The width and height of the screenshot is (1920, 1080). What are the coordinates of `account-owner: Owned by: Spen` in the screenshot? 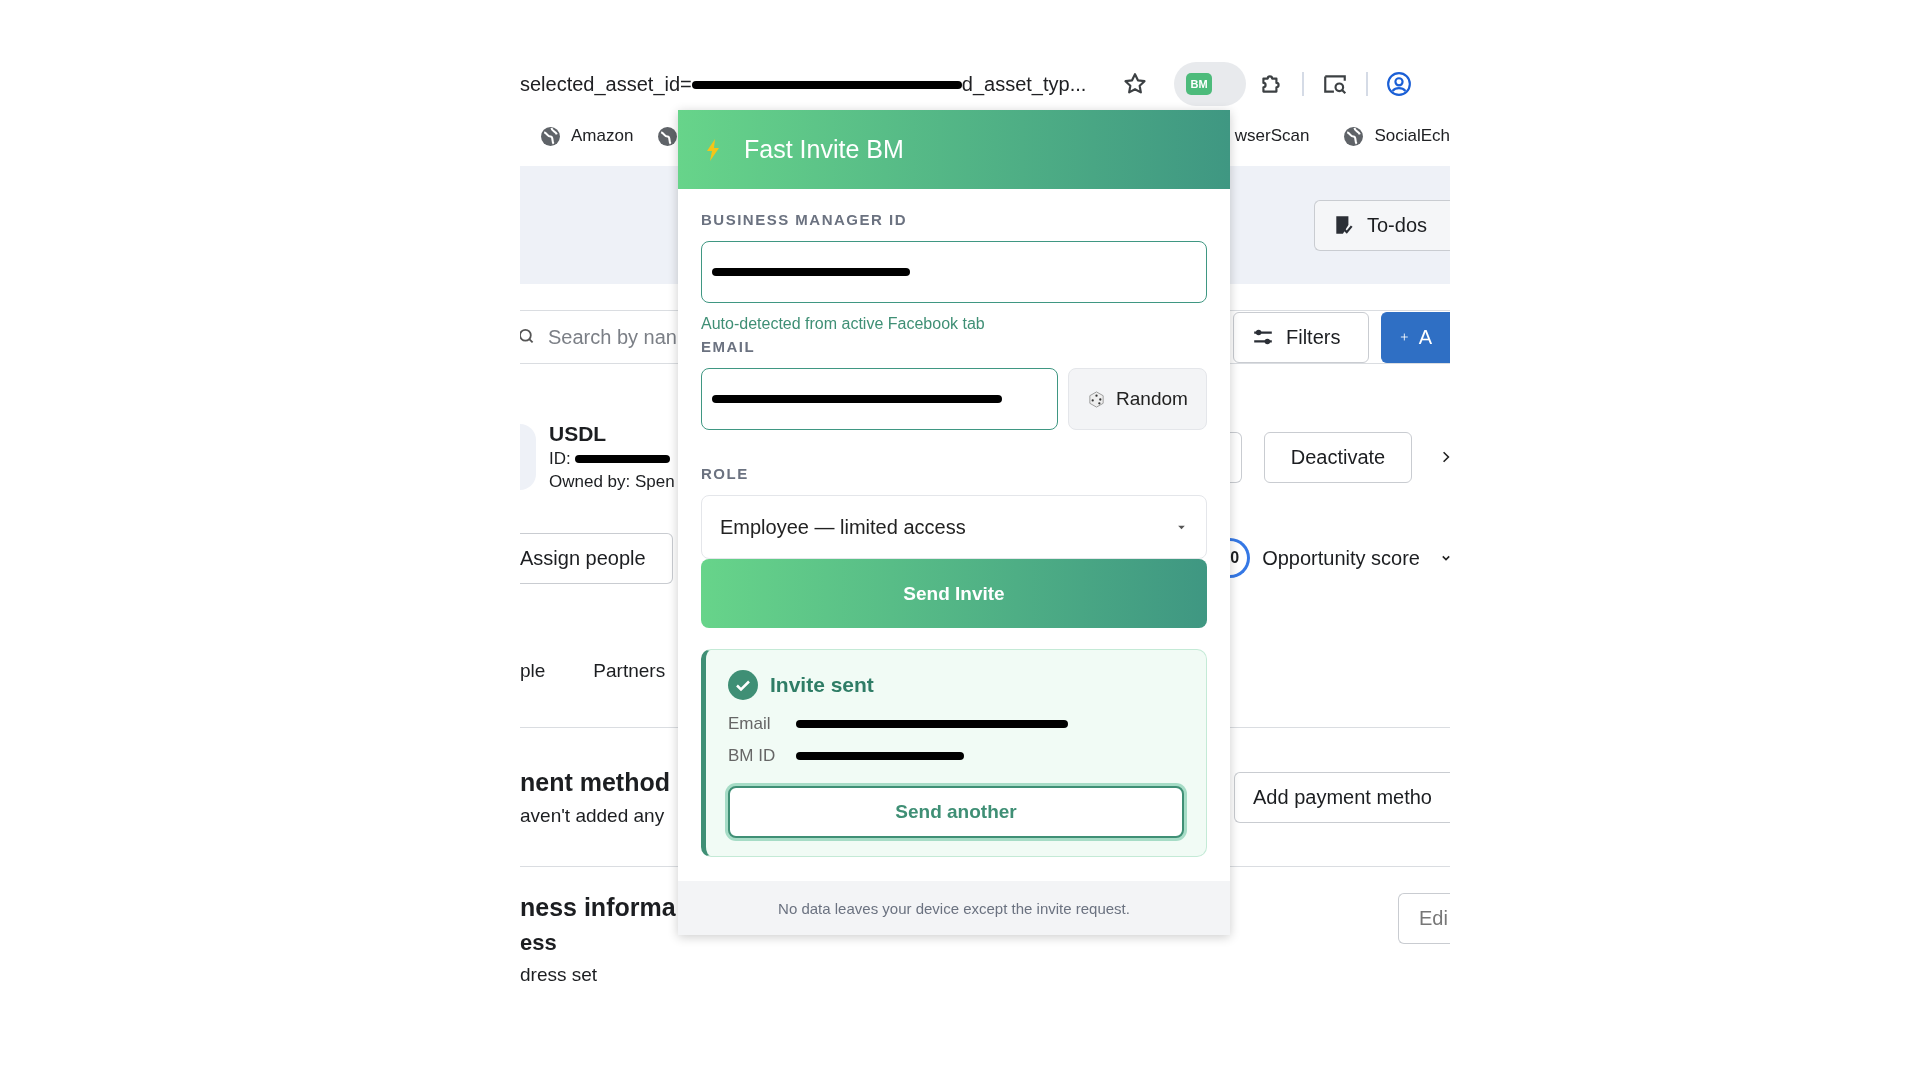 It's located at (612, 482).